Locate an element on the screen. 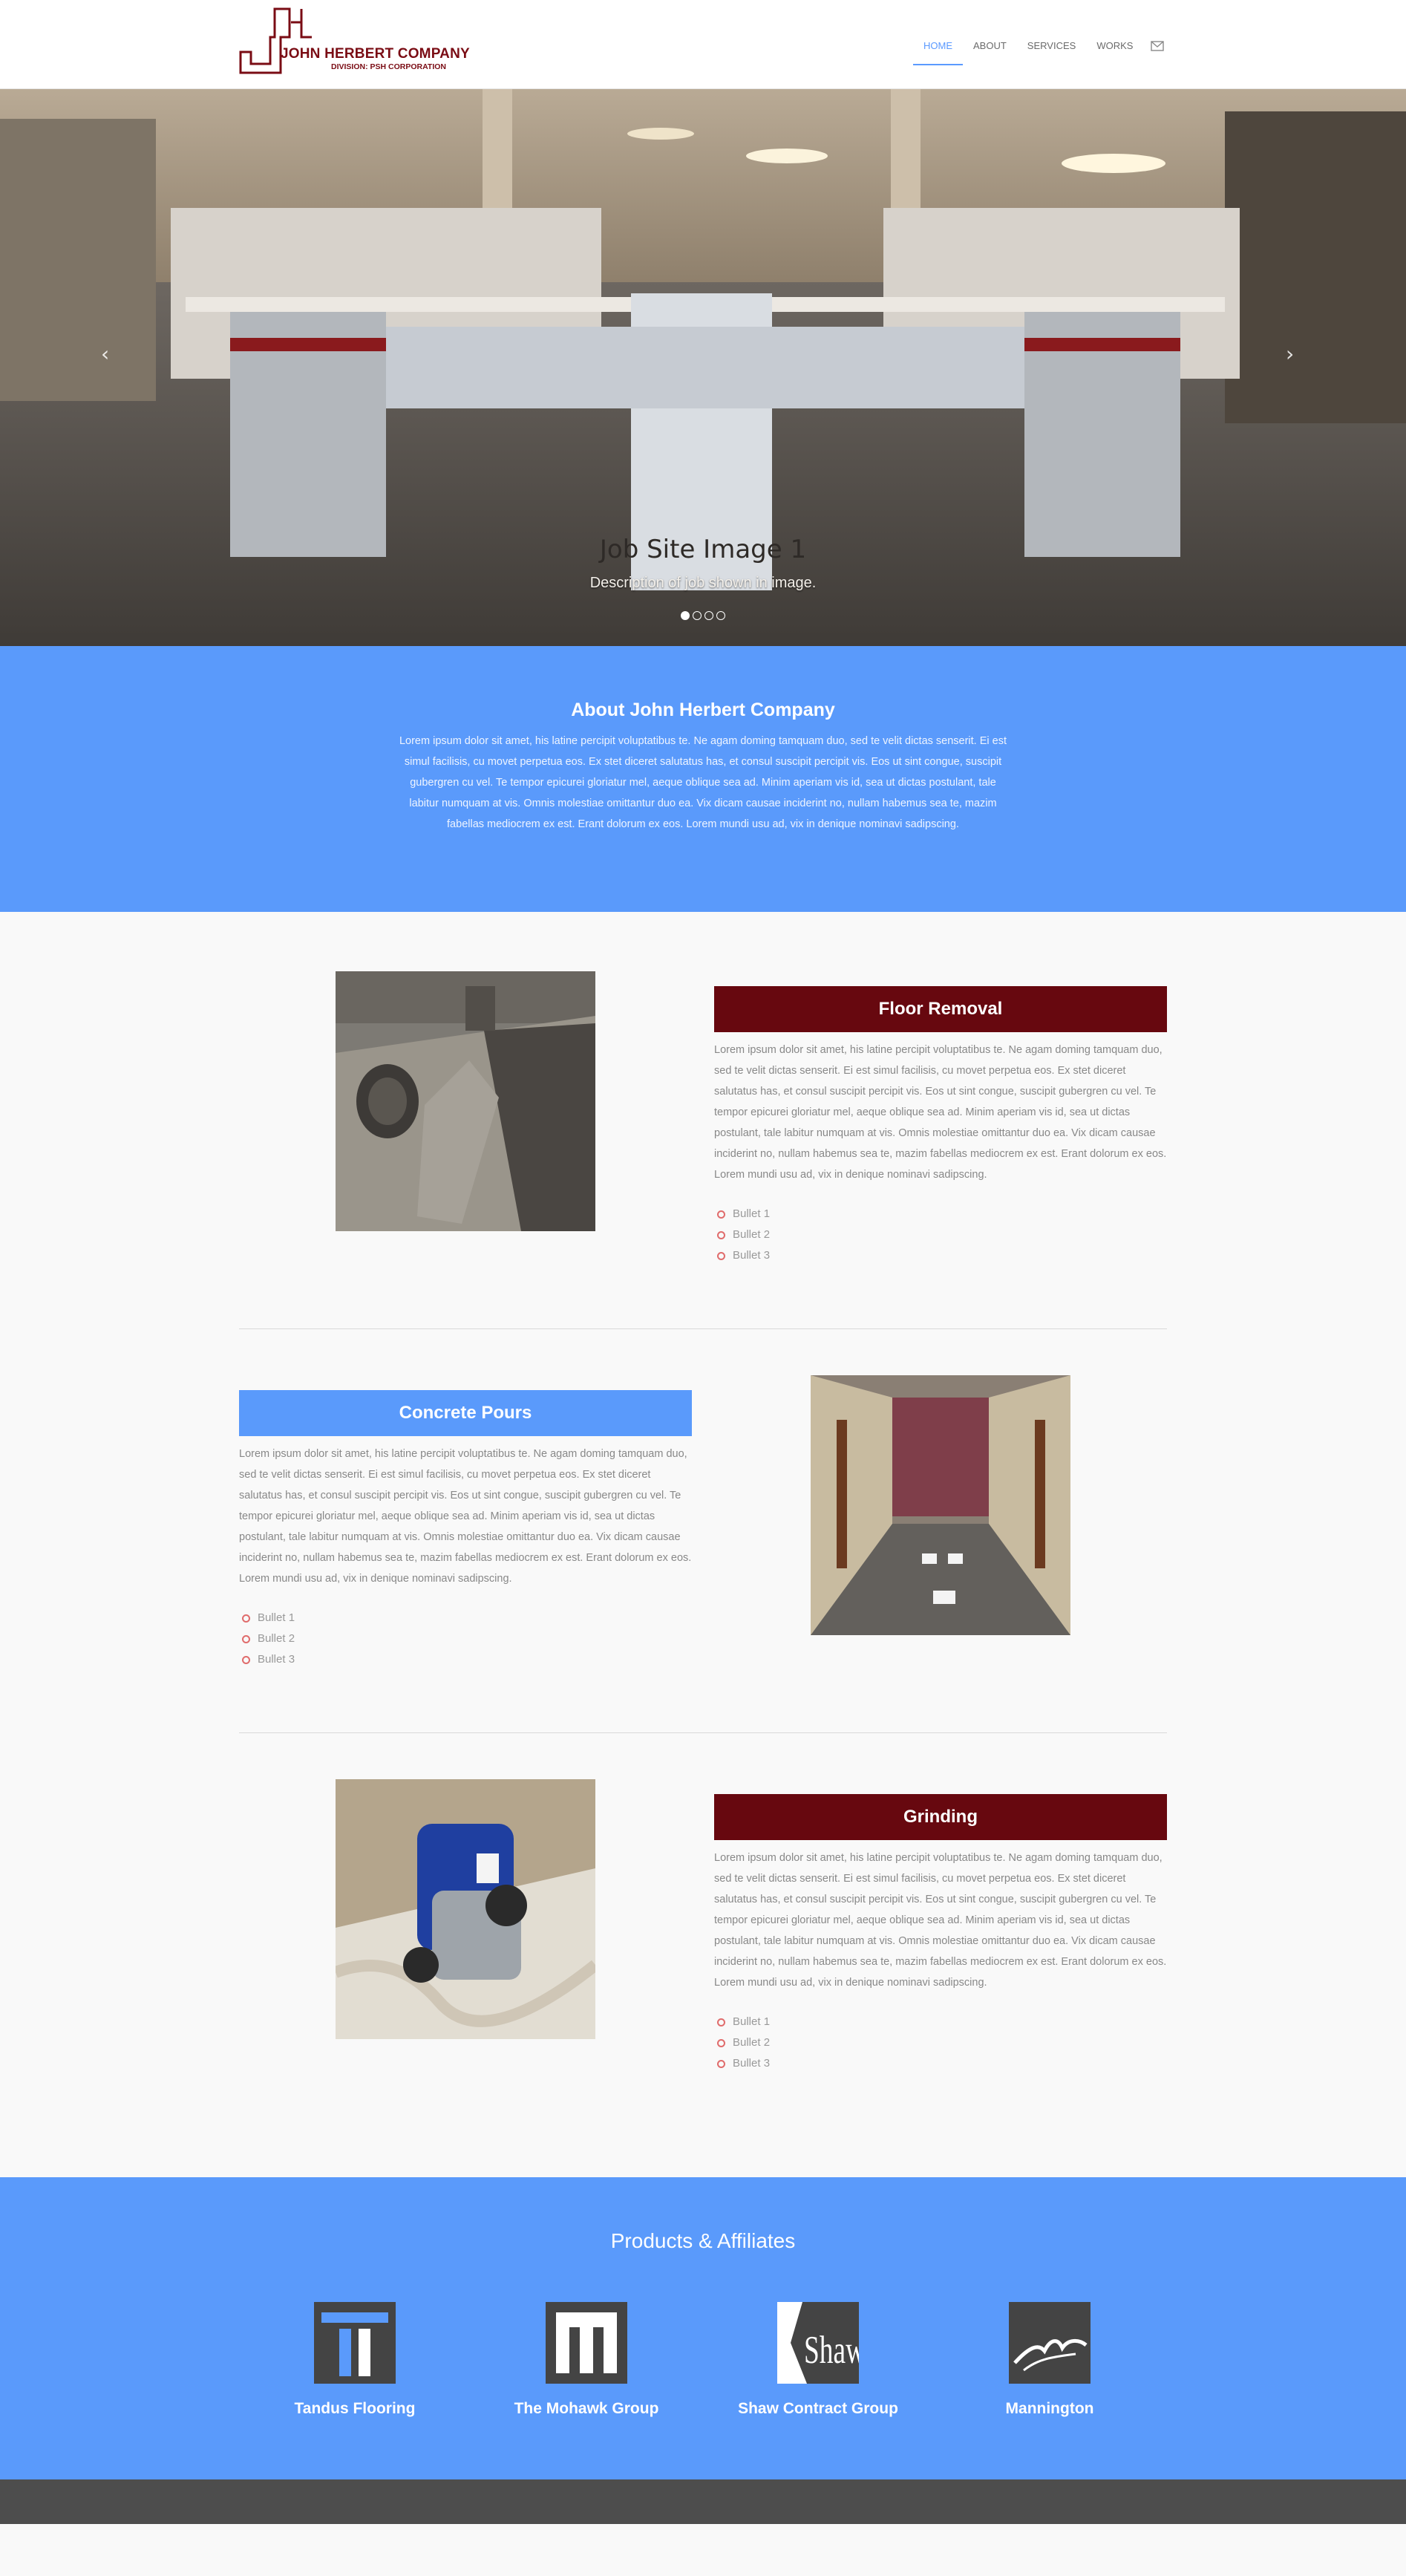 Image resolution: width=1406 pixels, height=2576 pixels. nav-services: SERVICES is located at coordinates (1052, 51).